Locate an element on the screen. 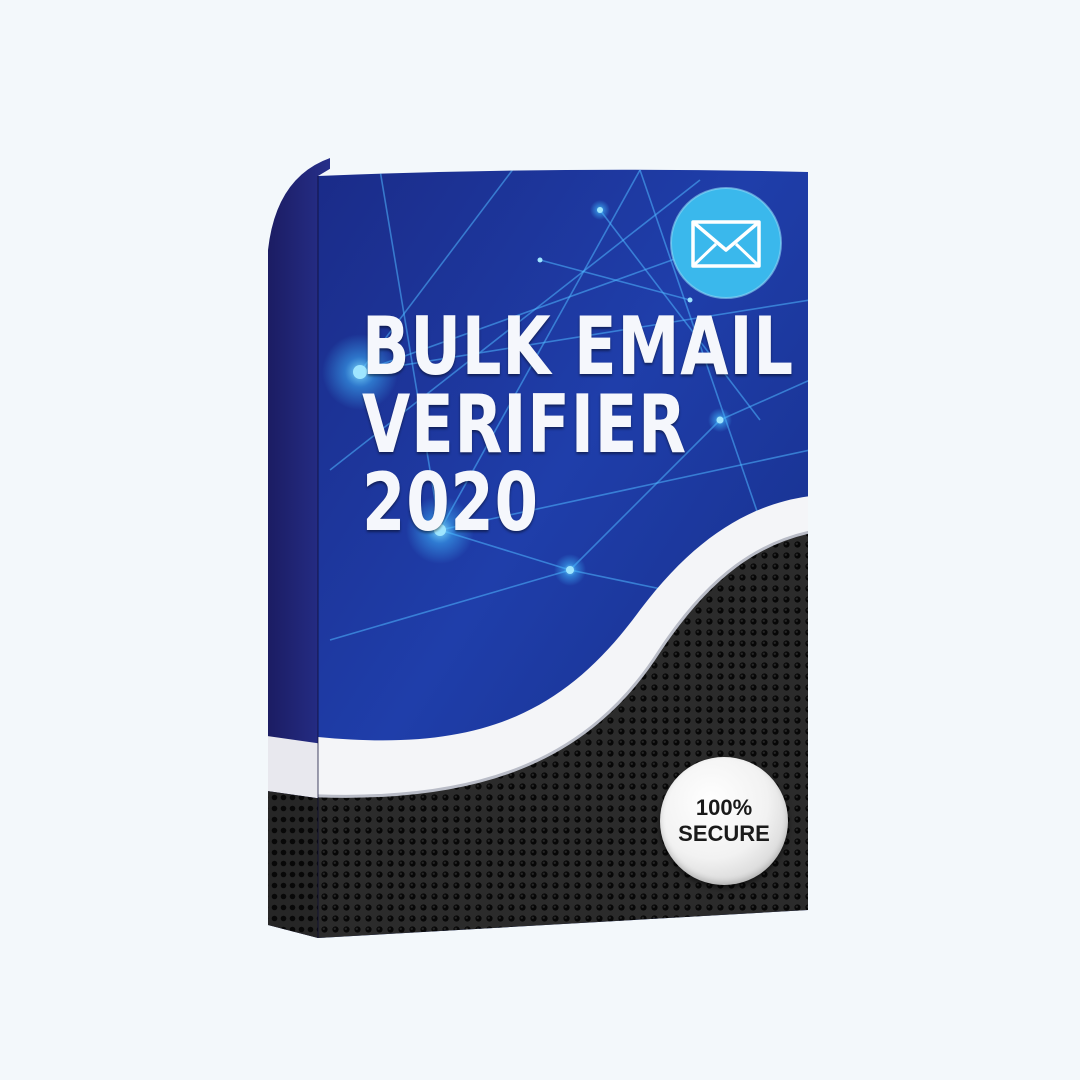  seal-secure-label: SECURE is located at coordinates (724, 833).